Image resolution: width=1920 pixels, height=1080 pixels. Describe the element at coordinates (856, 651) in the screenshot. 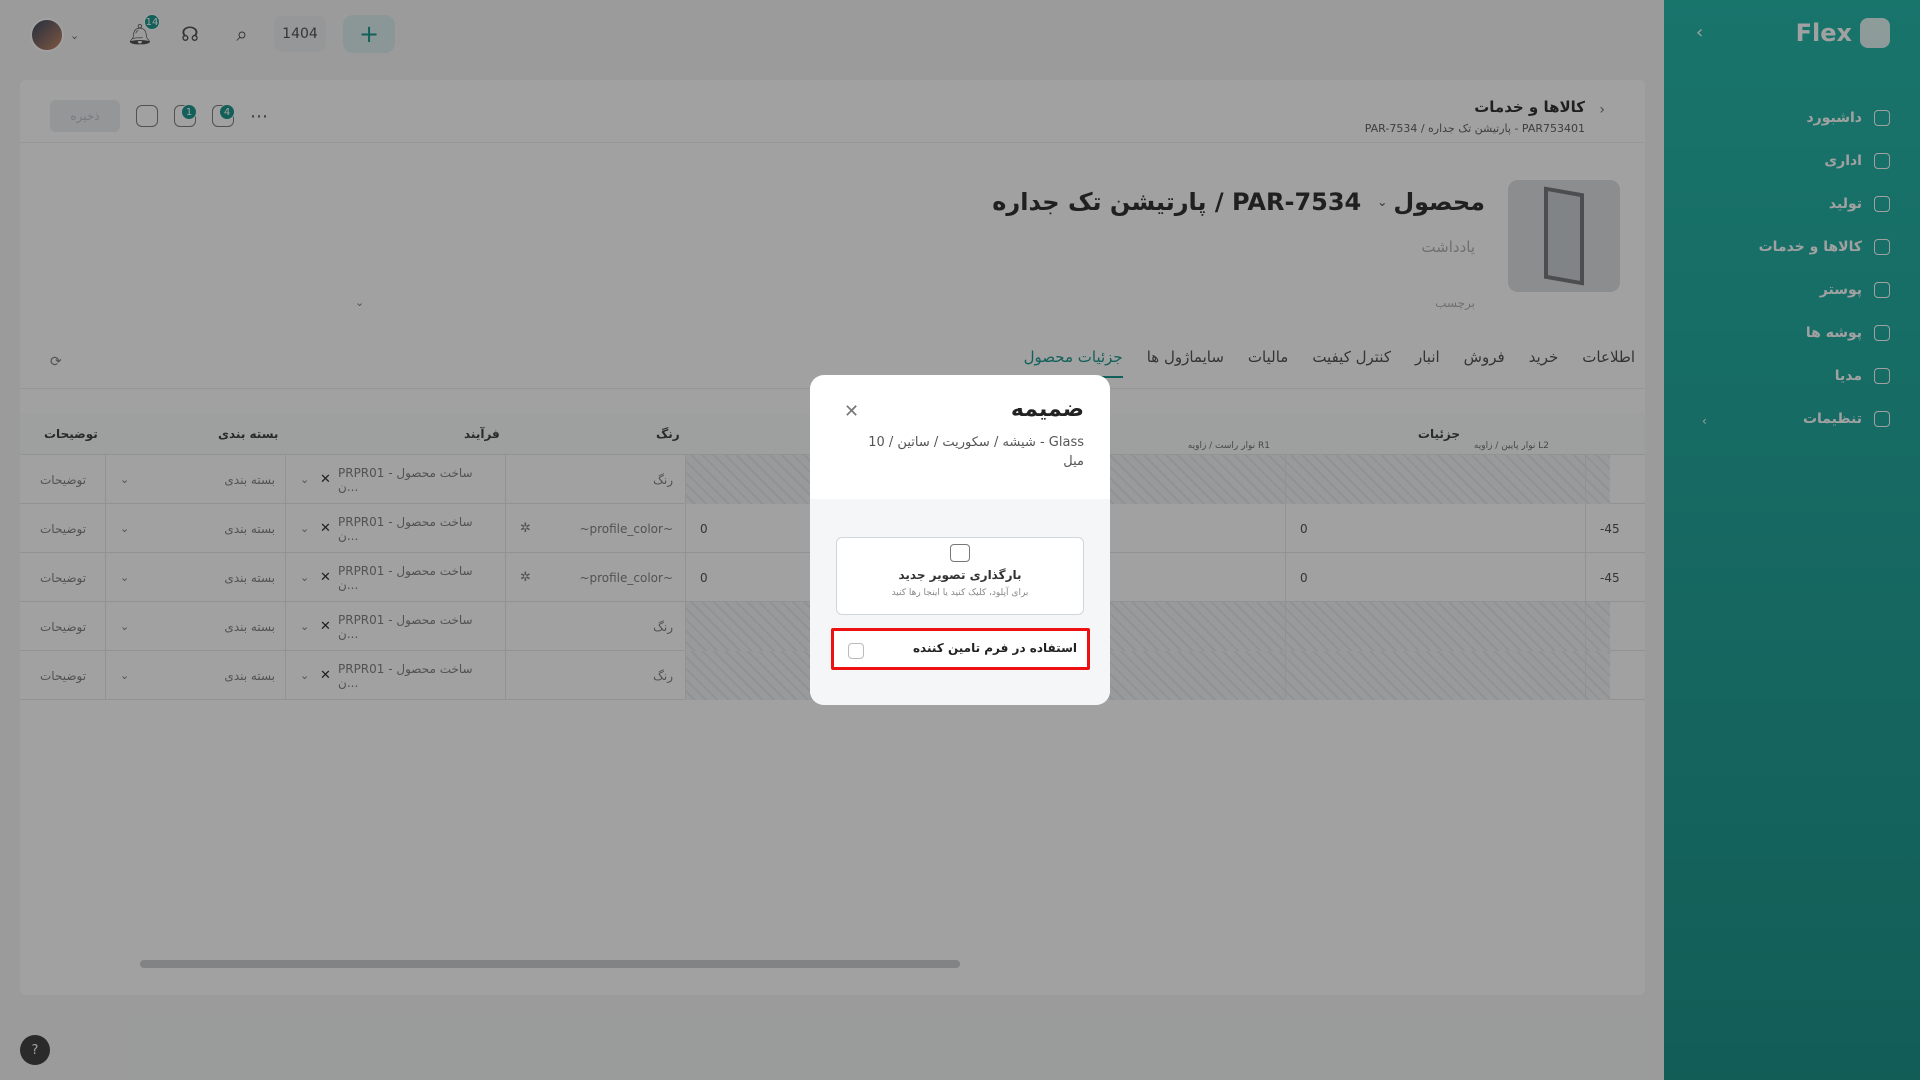

I see `supplier-form-checkbox` at that location.